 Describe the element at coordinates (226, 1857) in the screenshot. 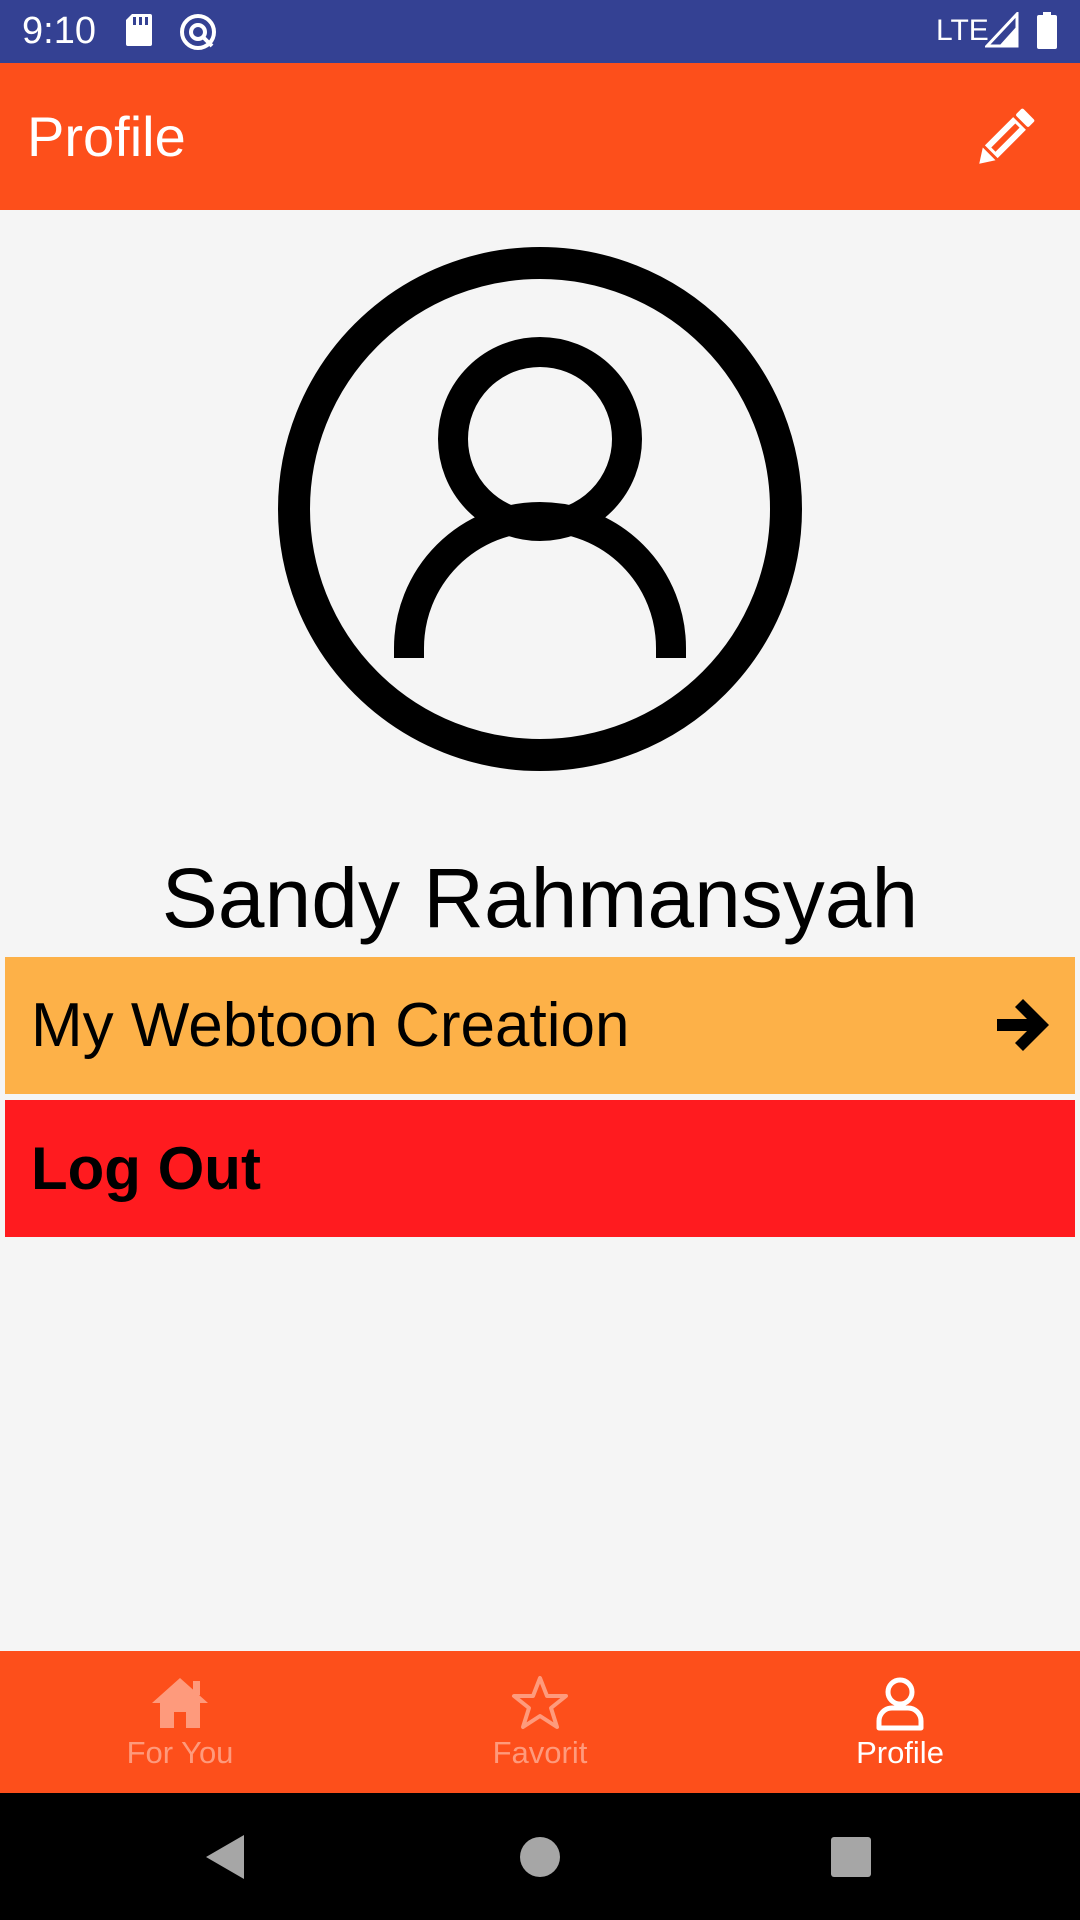

I see `back-icon` at that location.